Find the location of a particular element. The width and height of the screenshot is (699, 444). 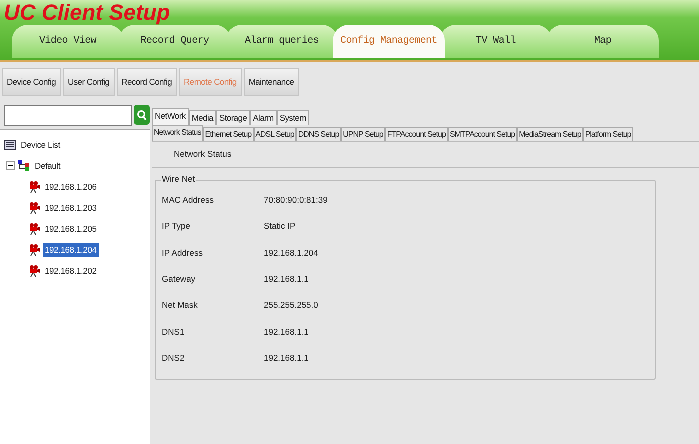

group-title: Wire Net is located at coordinates (178, 179).